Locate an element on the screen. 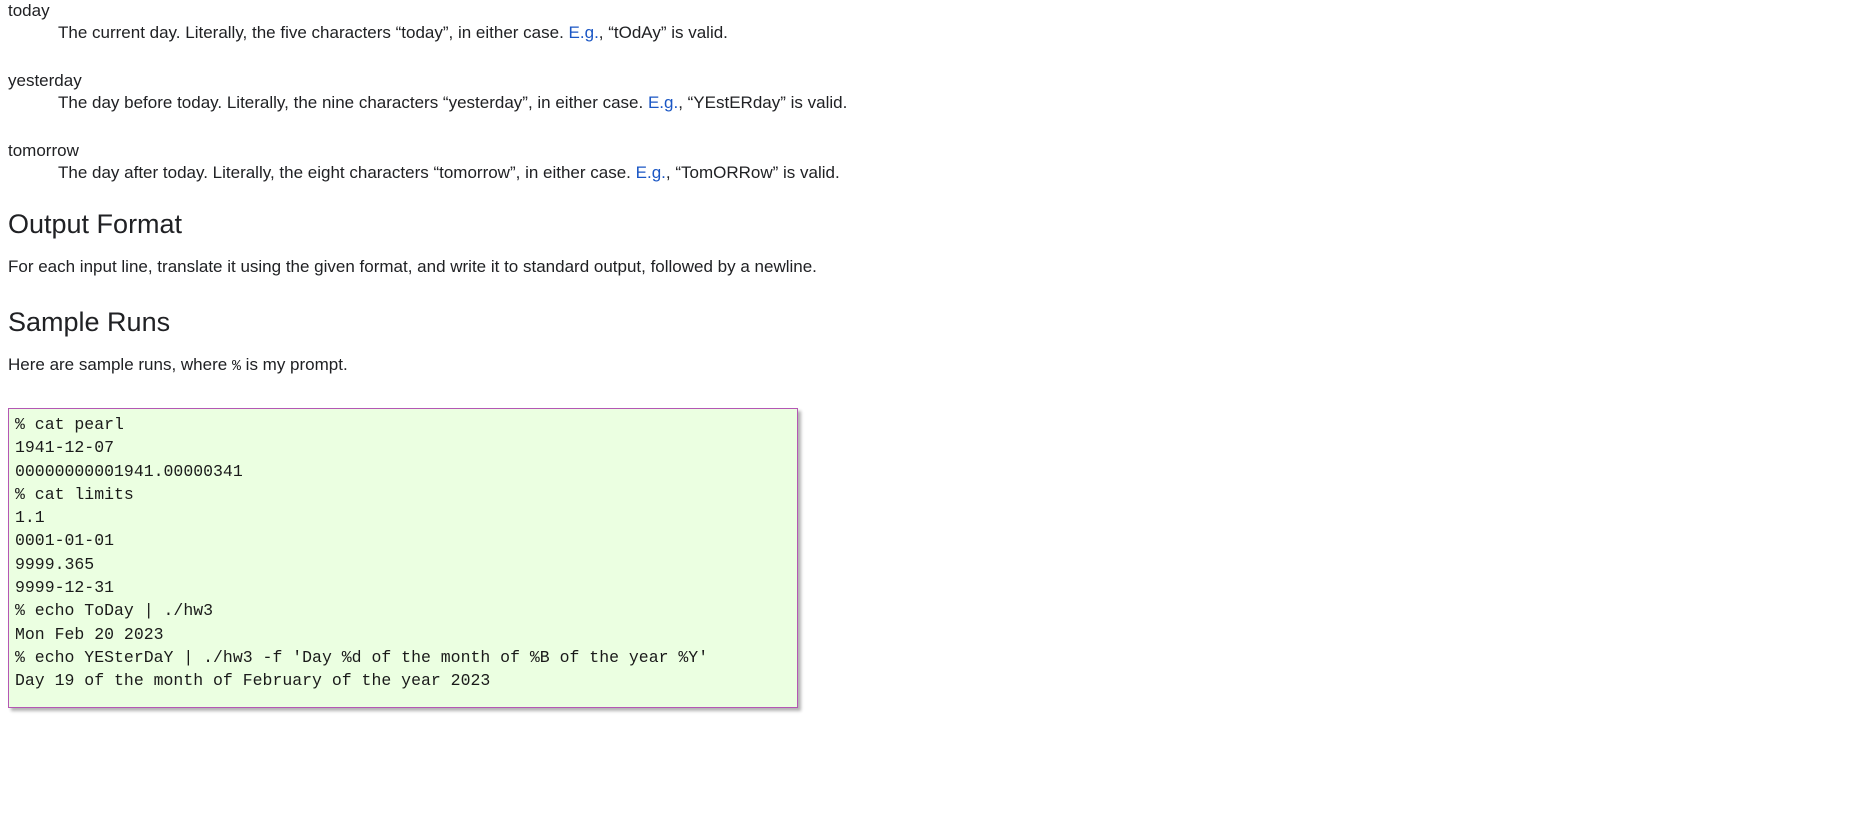 The width and height of the screenshot is (1873, 838). paragraph-text-before-code: Here are sample runs, where is located at coordinates (120, 364).